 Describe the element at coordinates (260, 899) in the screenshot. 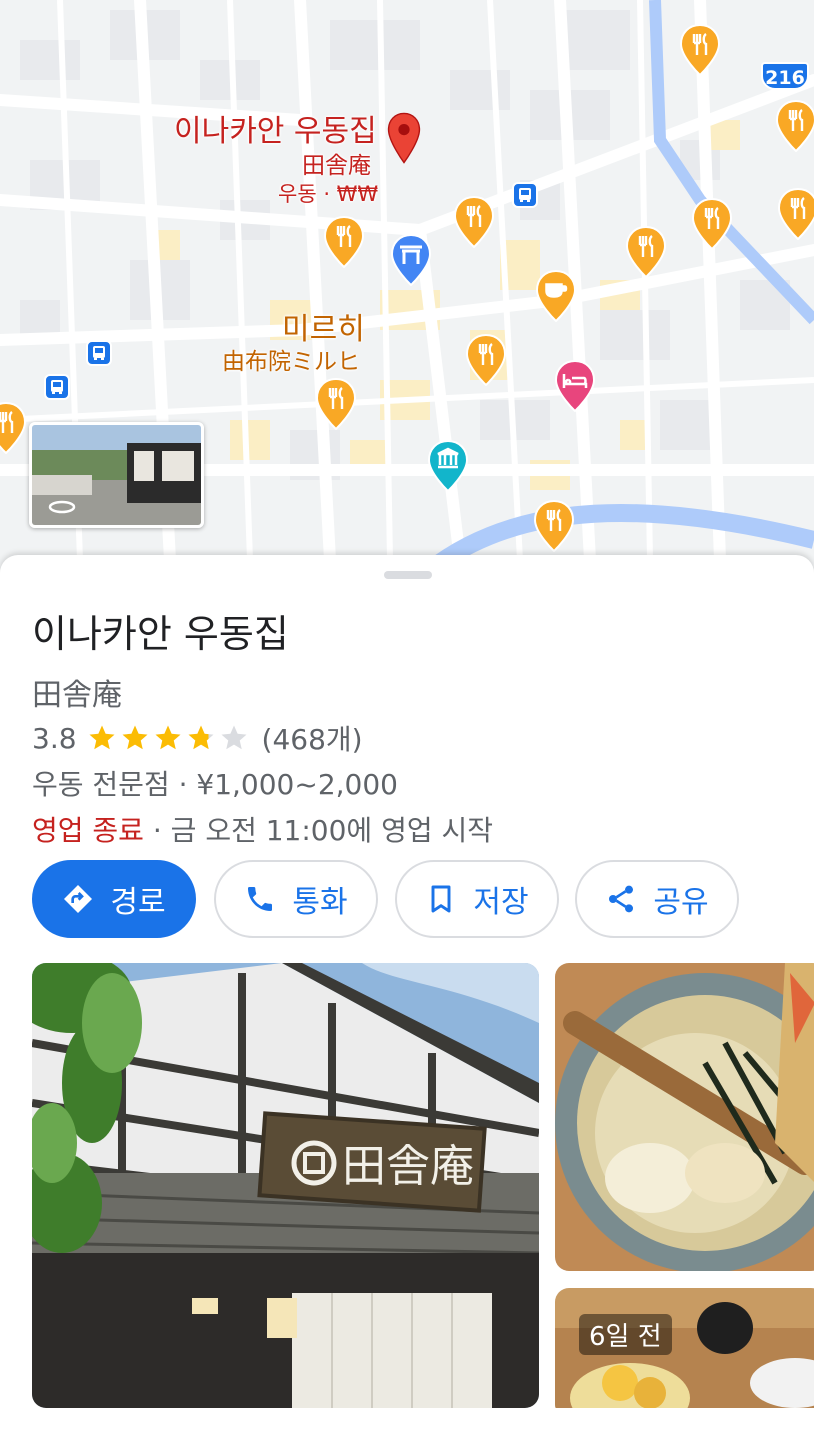

I see `phone-icon` at that location.